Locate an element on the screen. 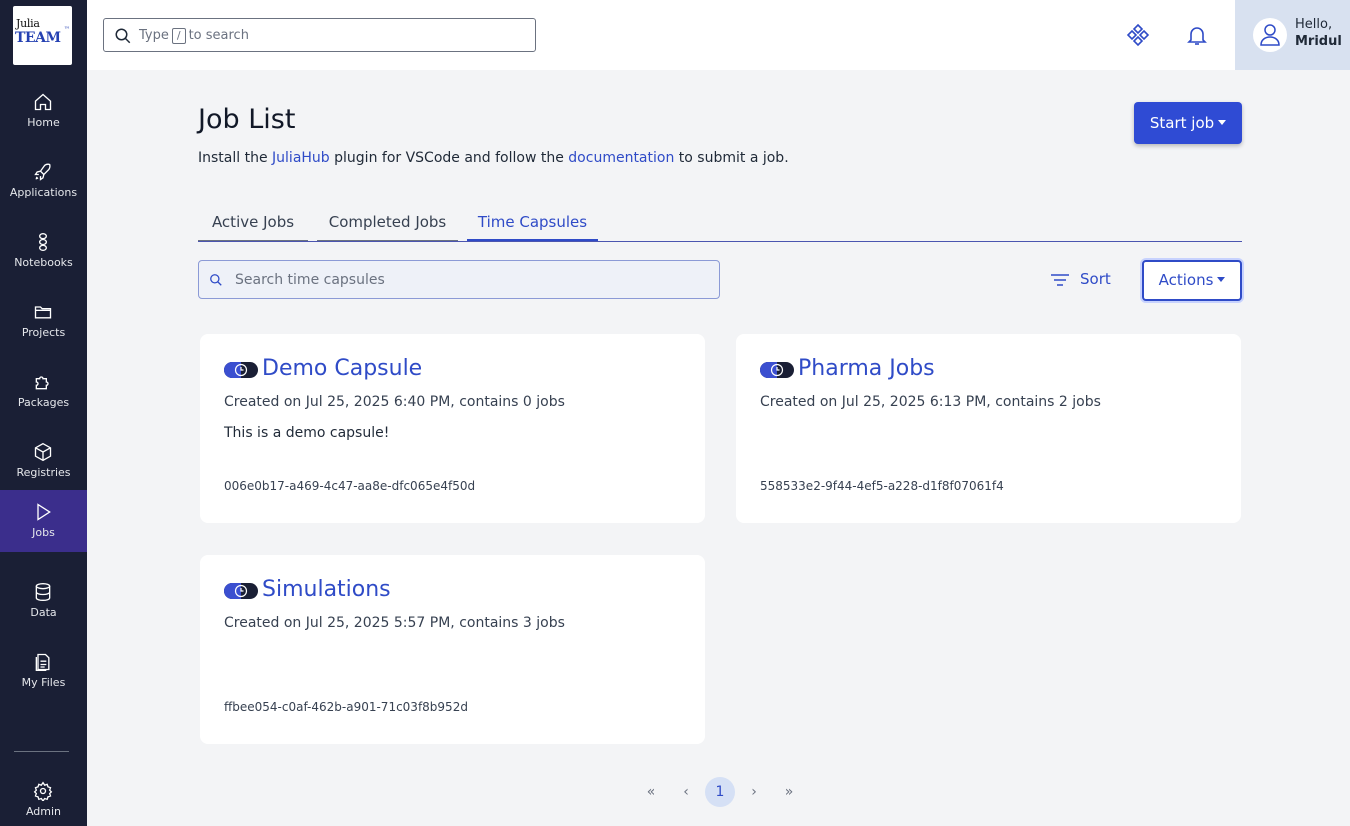 Image resolution: width=1350 pixels, height=826 pixels. gear-icon is located at coordinates (43, 791).